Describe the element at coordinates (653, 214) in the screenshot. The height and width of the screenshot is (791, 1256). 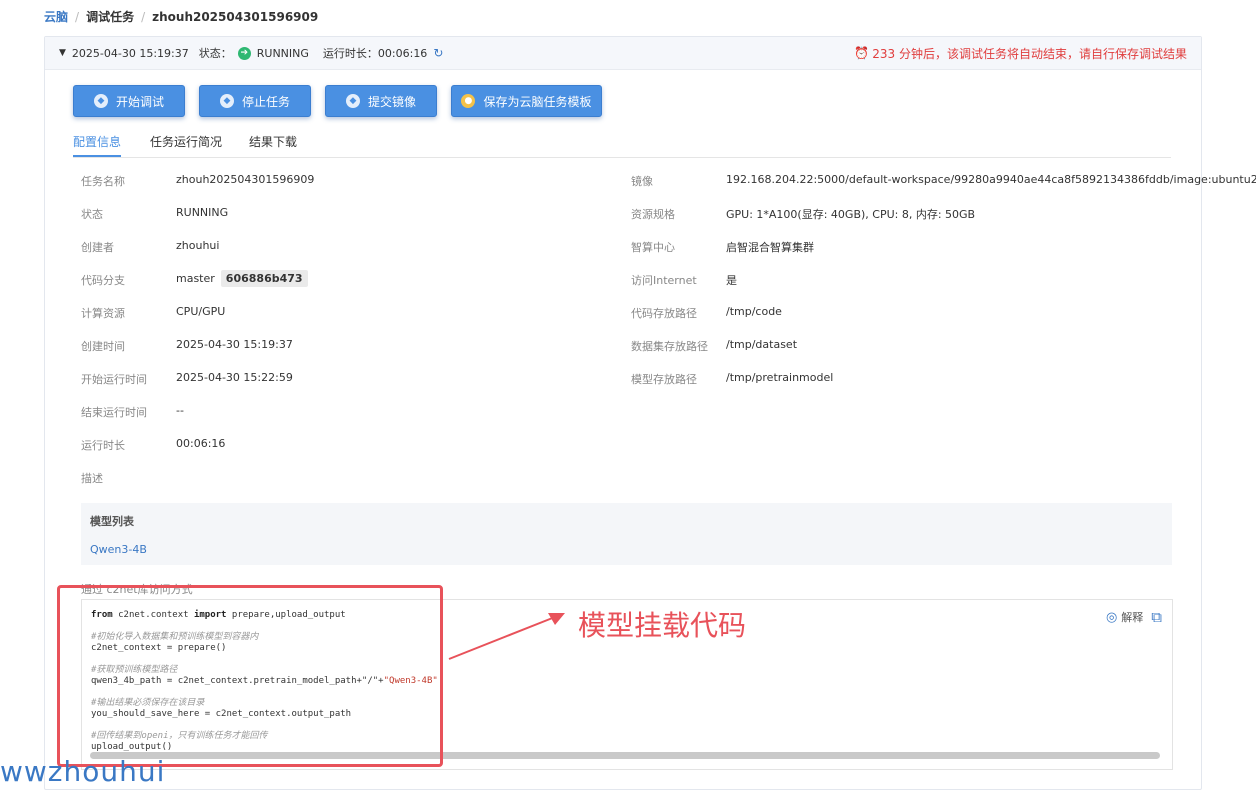
I see `field-label: 资源规格` at that location.